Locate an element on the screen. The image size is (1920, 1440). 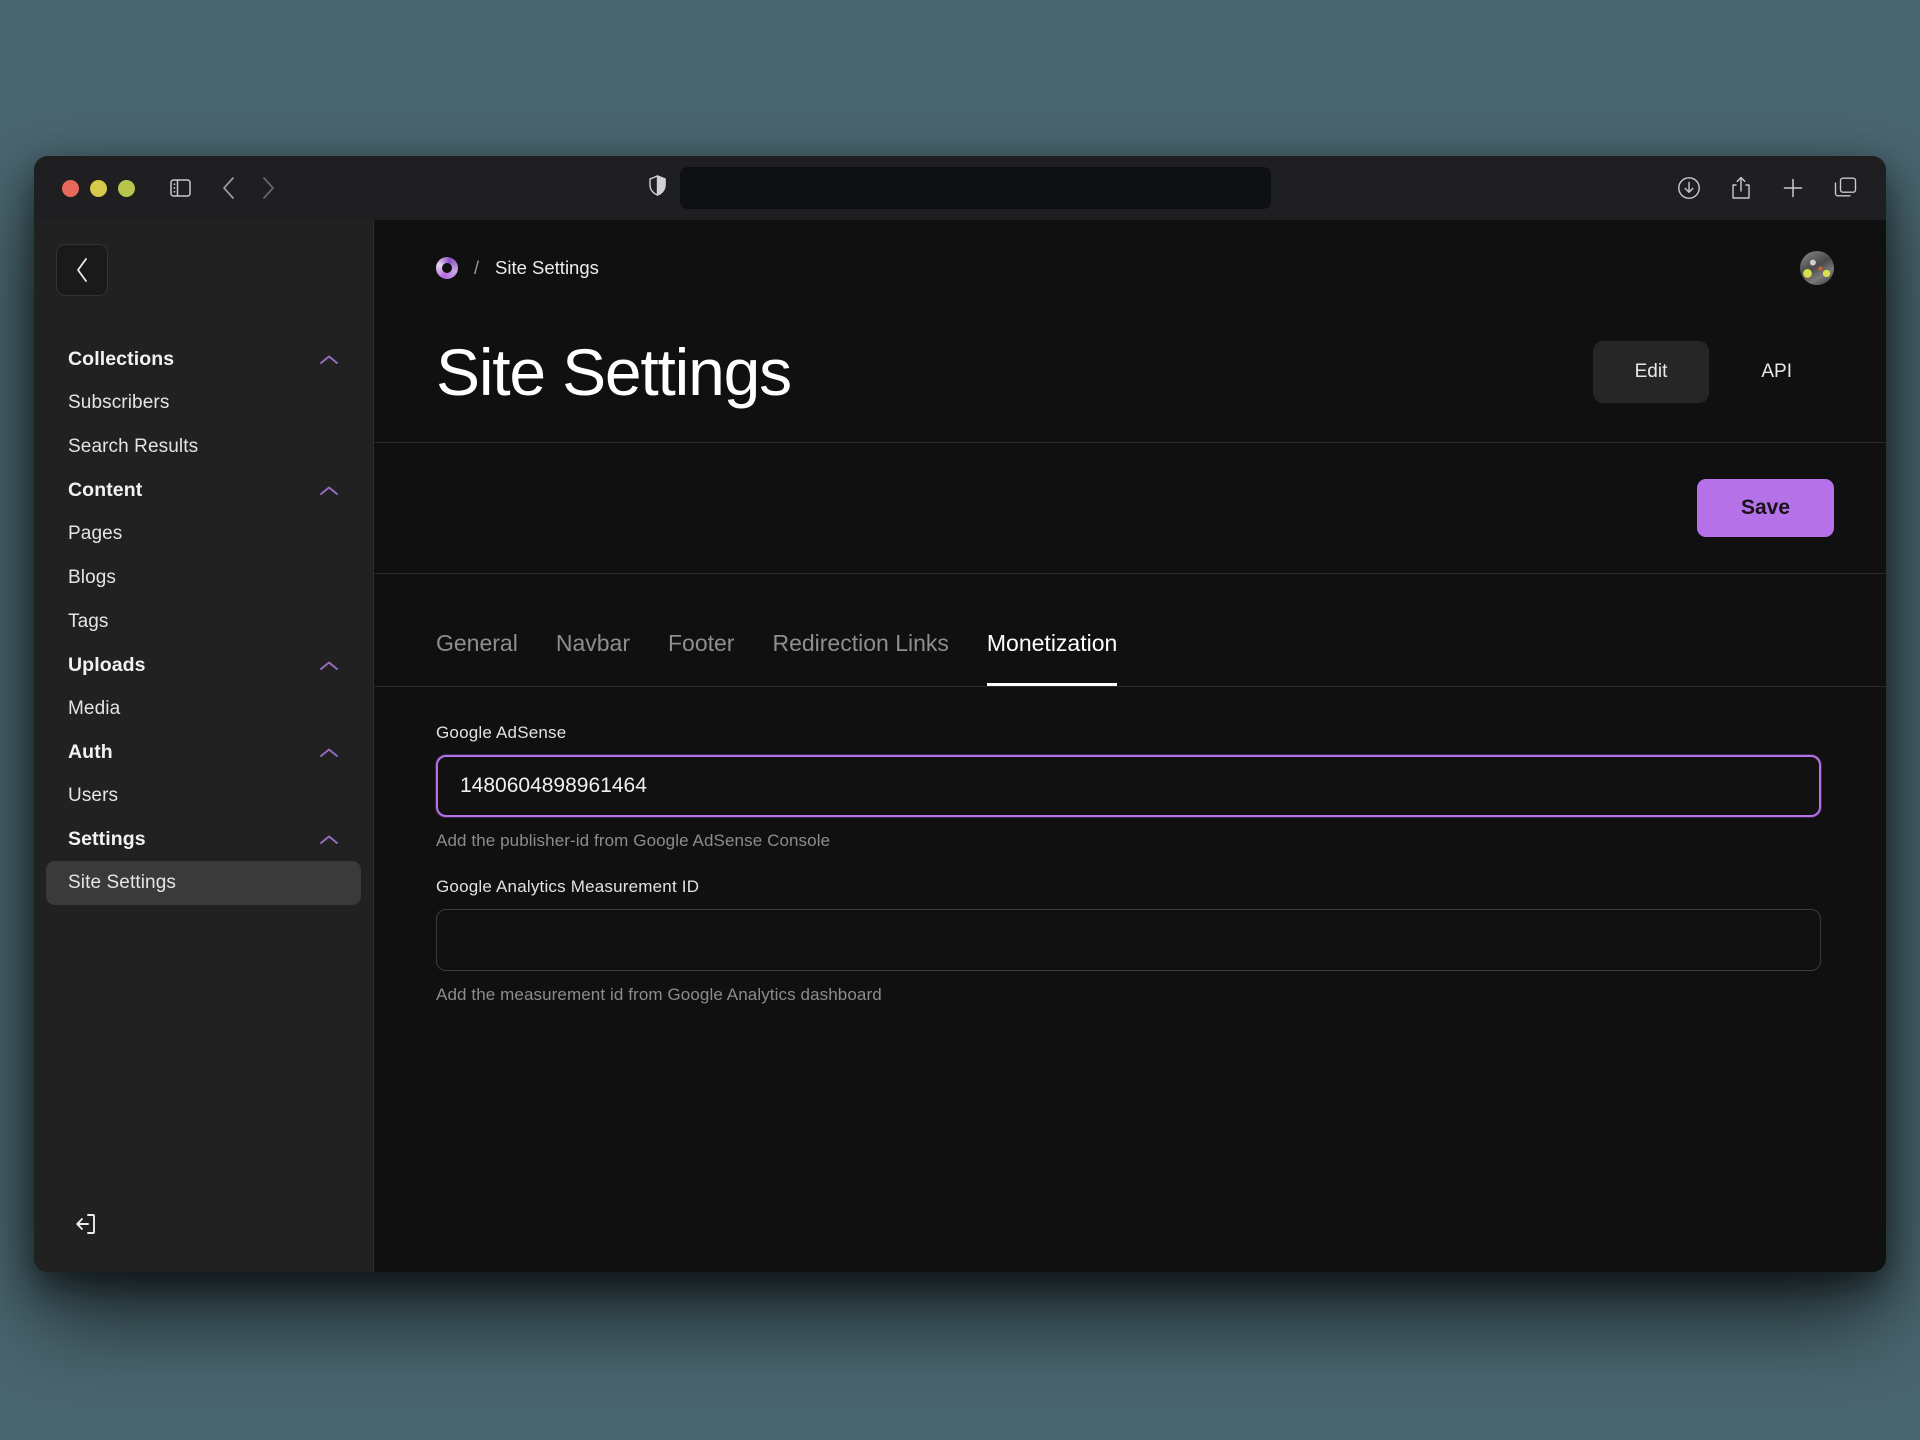
sidebar-item-users: Users is located at coordinates (203, 796).